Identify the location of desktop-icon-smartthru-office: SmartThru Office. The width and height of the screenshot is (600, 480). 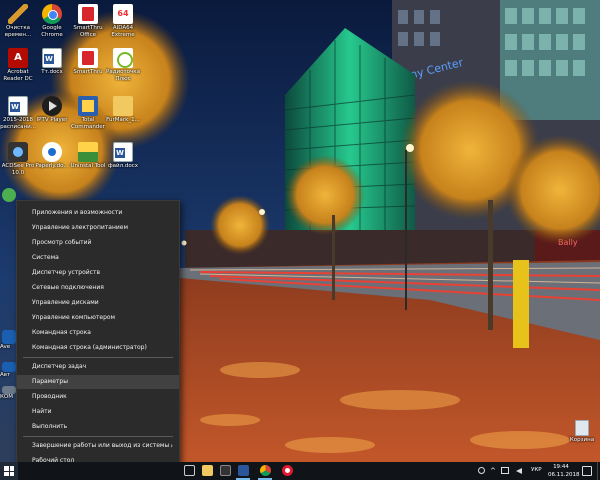
(88, 21).